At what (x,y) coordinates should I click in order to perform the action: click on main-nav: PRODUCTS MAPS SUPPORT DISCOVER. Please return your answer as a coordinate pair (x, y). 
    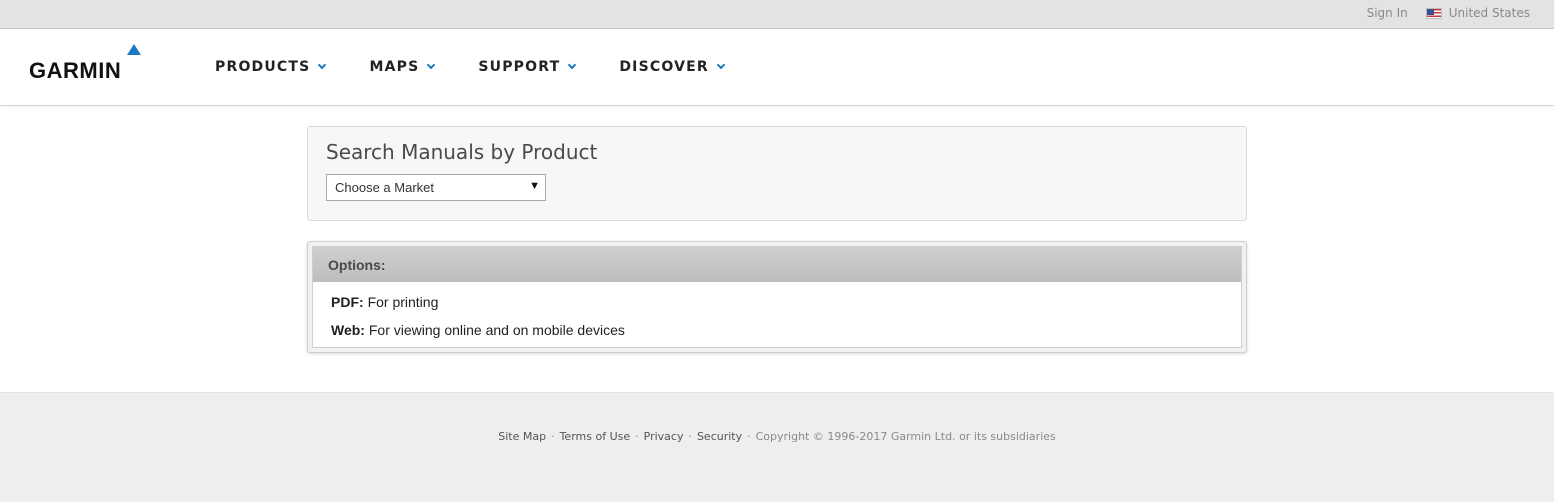
    Looking at the image, I should click on (491, 67).